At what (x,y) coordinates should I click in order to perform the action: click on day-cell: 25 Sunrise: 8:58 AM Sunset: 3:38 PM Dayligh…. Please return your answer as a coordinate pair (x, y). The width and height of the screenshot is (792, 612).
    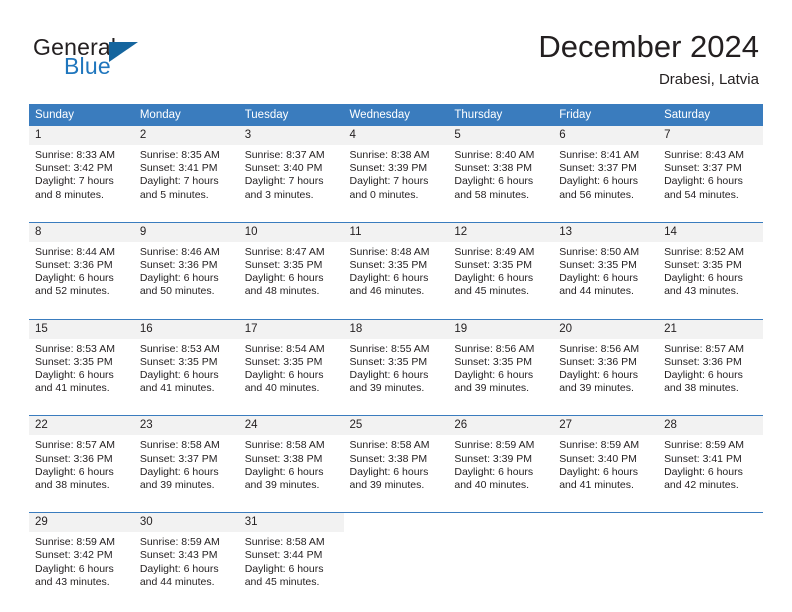
    Looking at the image, I should click on (396, 457).